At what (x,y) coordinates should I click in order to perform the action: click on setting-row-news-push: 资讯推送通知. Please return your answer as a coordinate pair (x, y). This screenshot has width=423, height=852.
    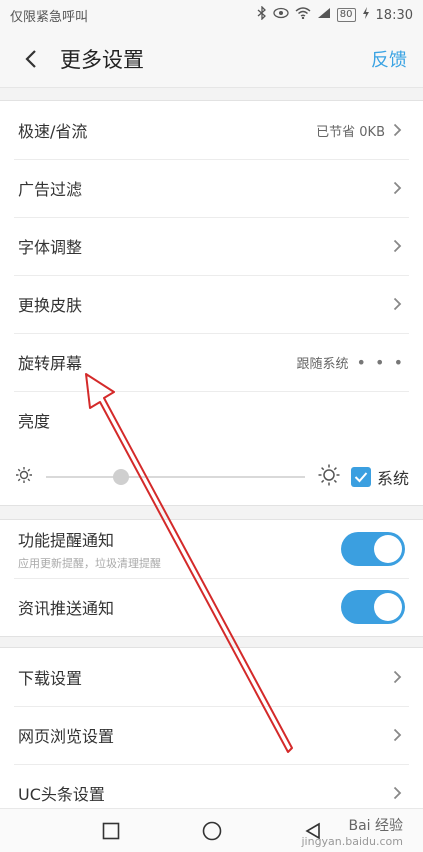
    Looking at the image, I should click on (211, 607).